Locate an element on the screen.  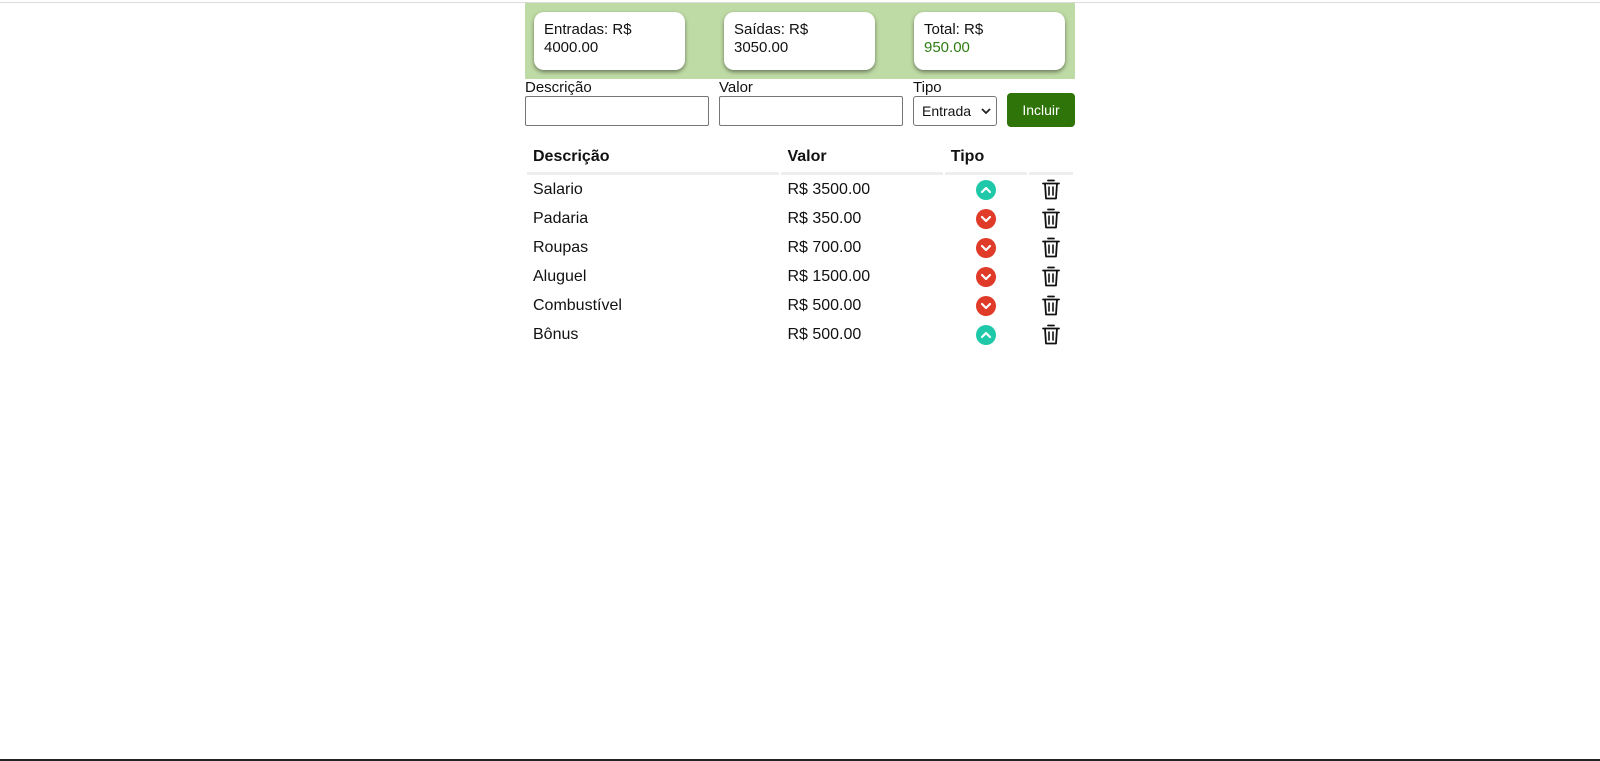
table-row: Salario R$ 3500.00 is located at coordinates (800, 189).